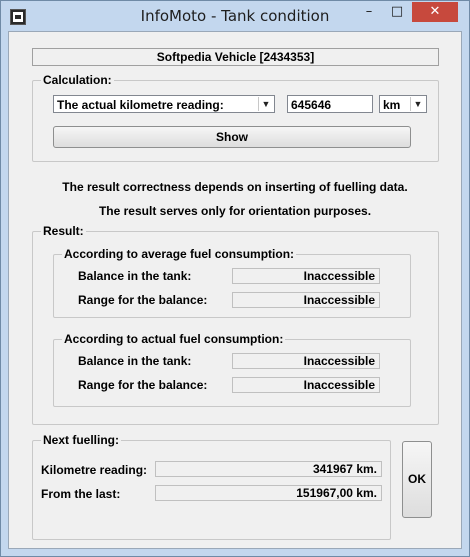 The image size is (470, 557). I want to click on calculation-legend: Calculation:, so click(77, 80).